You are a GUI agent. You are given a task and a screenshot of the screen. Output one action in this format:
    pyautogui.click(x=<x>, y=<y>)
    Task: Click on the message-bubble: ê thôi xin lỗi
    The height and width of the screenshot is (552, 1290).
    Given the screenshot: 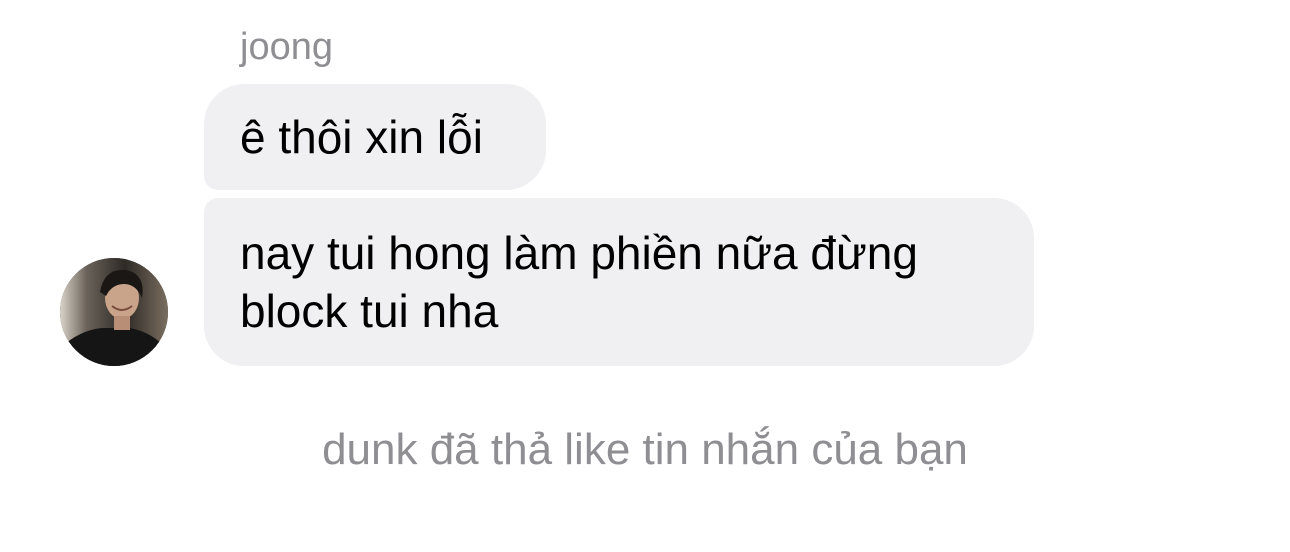 What is the action you would take?
    pyautogui.click(x=375, y=137)
    